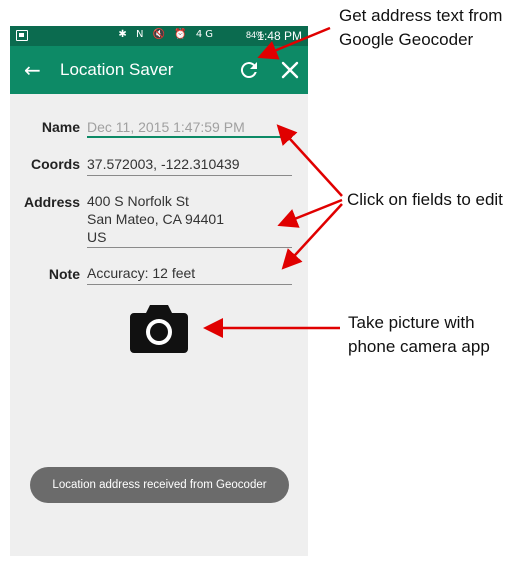  I want to click on name-label: Name, so click(60, 127).